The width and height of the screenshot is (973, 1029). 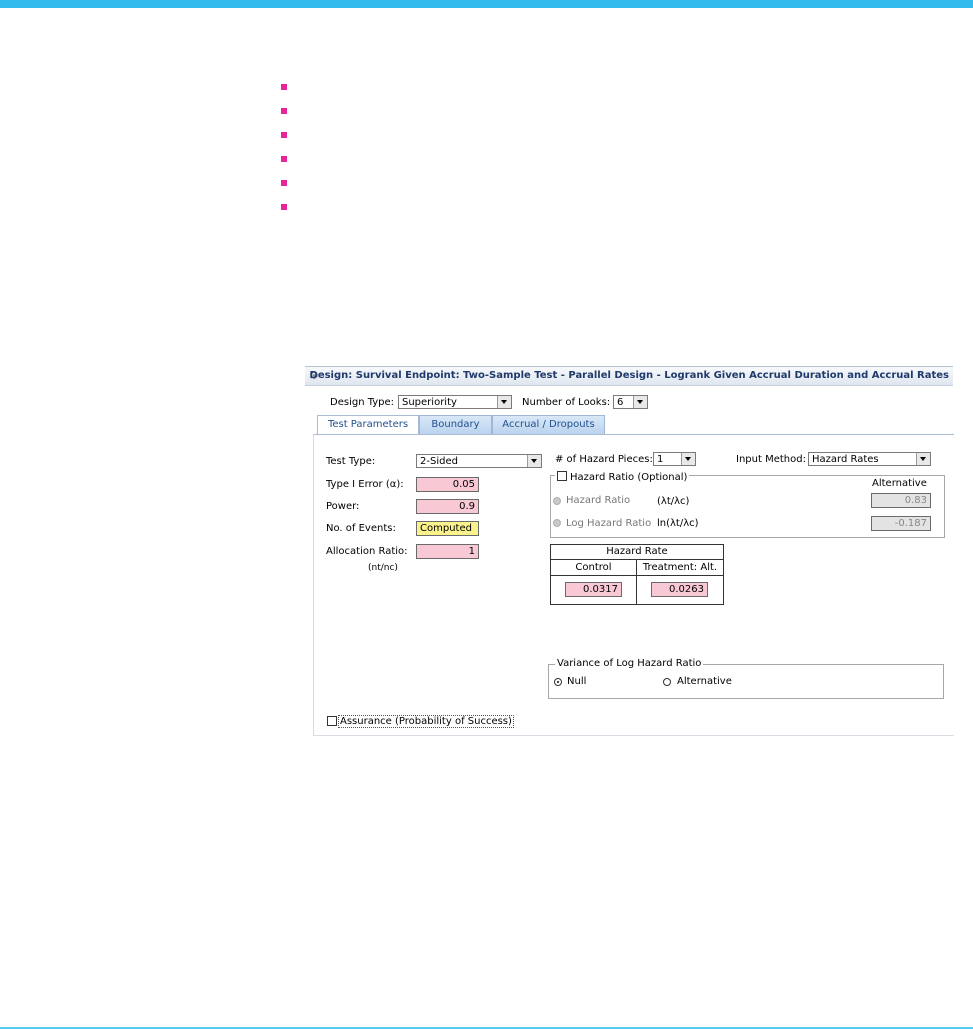 I want to click on allocation-ratio-label: Allocation Ratio:, so click(x=367, y=551).